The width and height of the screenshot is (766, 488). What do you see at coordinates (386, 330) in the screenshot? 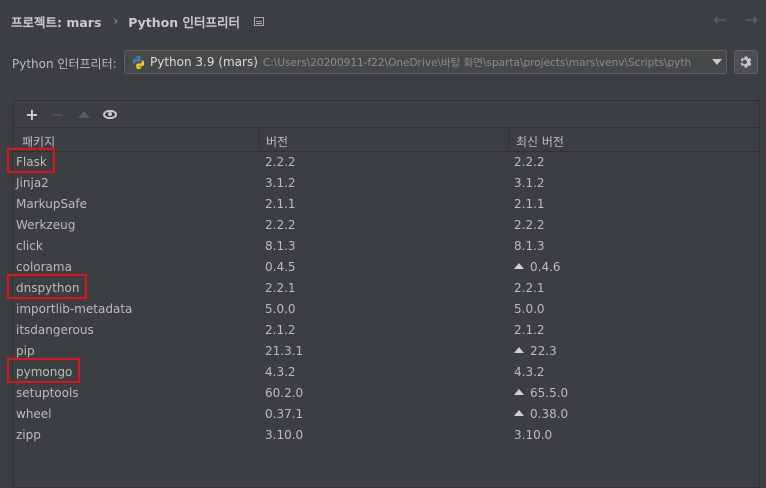
I see `table-row: itsdangerous 2.1.2 2.1.2` at bounding box center [386, 330].